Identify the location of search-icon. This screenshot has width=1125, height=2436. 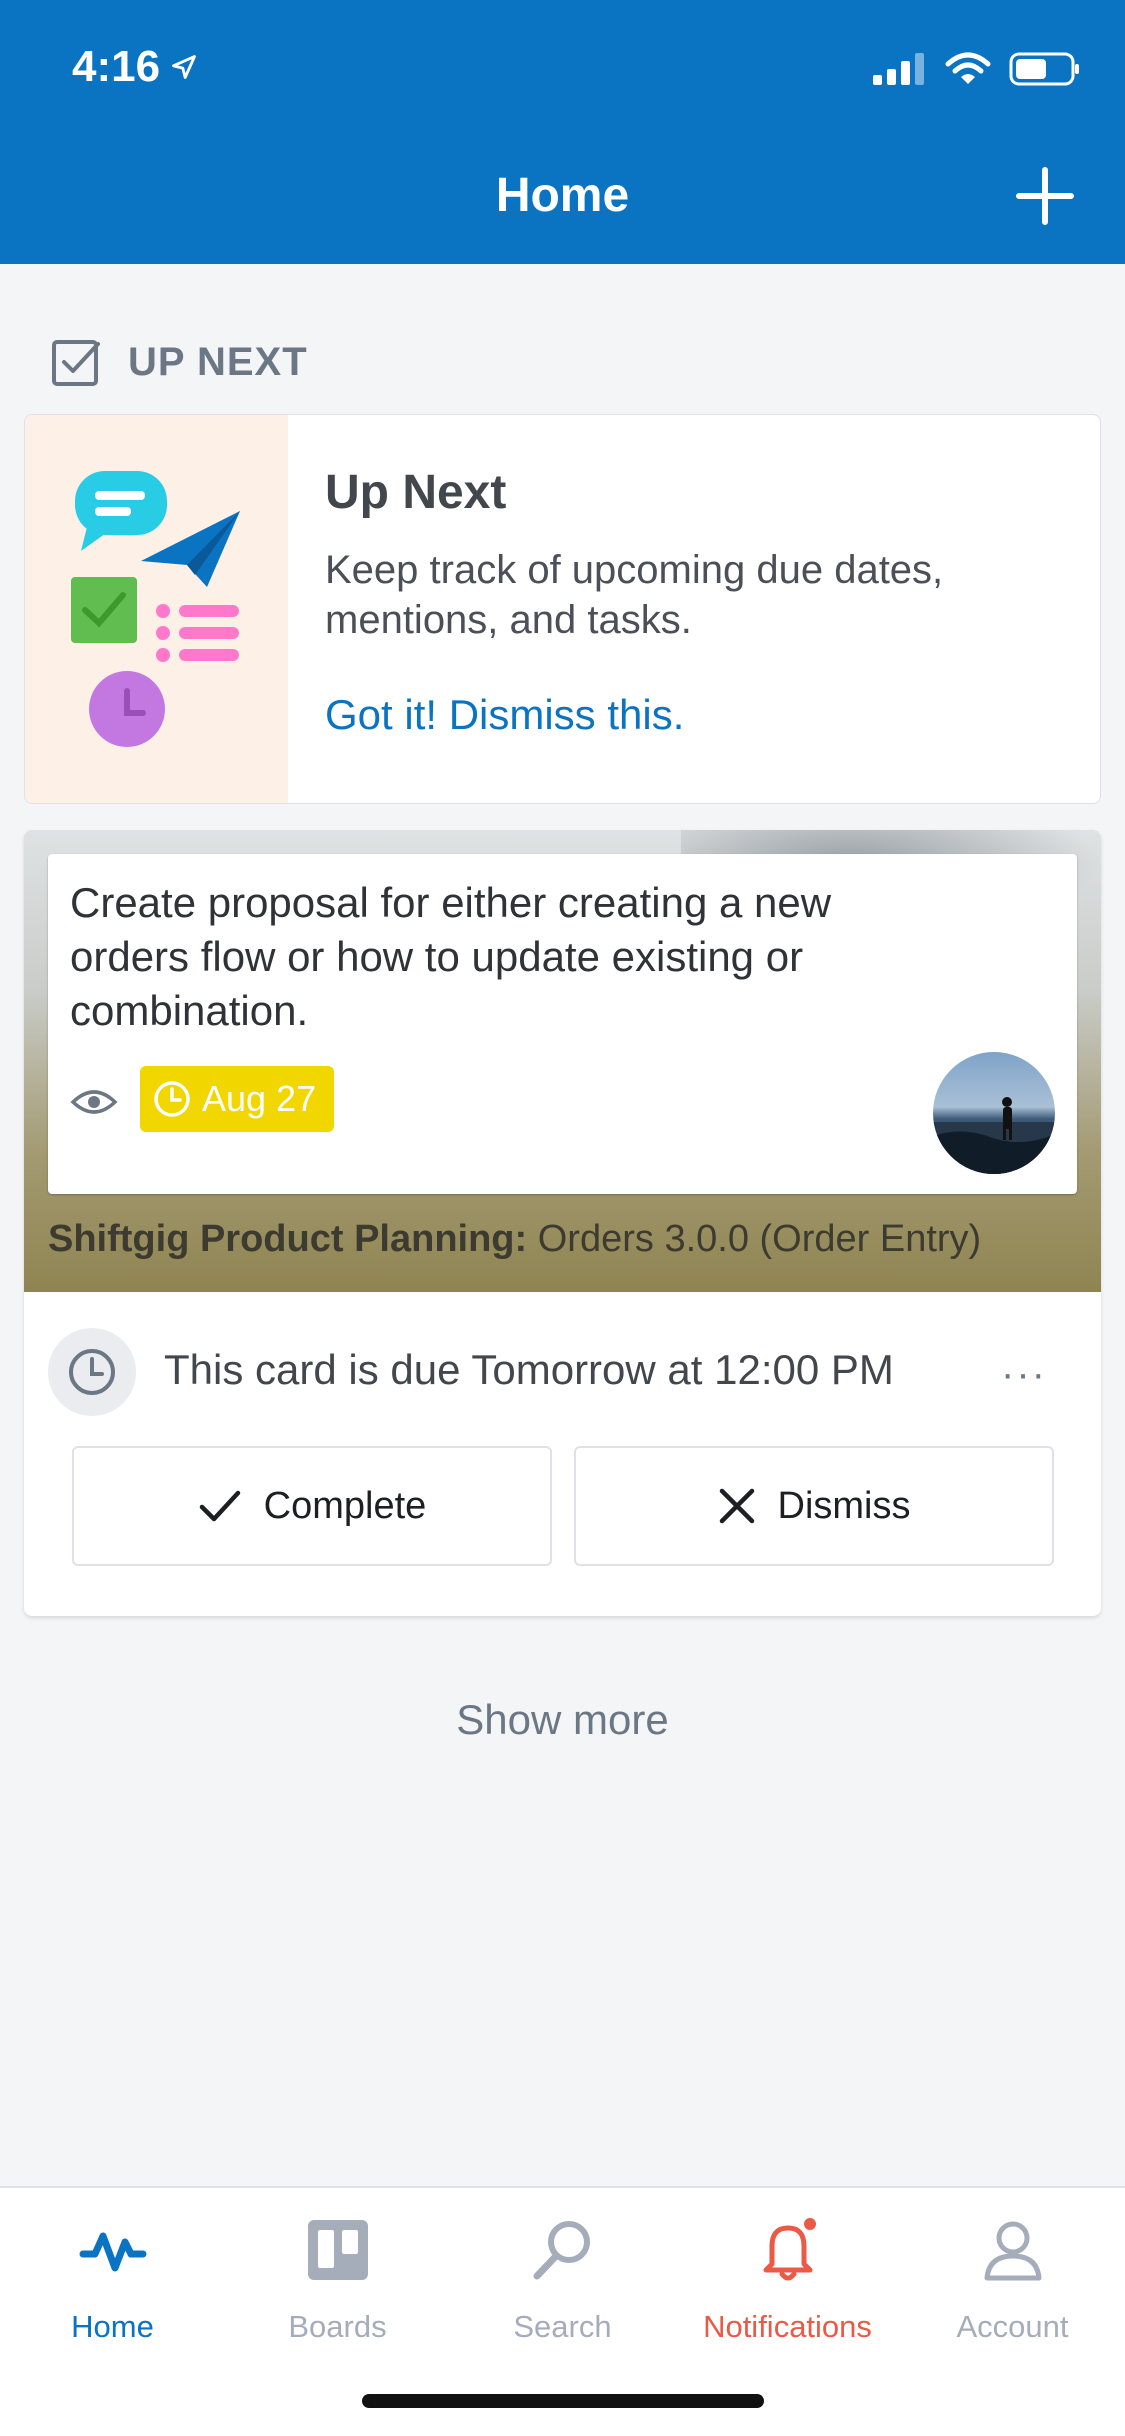
(561, 2250).